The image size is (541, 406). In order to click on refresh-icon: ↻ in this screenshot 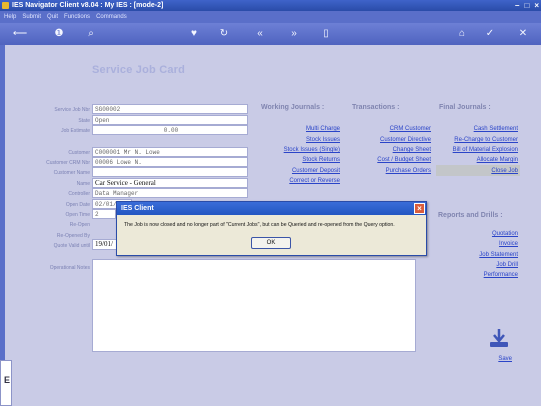, I will do `click(224, 34)`.